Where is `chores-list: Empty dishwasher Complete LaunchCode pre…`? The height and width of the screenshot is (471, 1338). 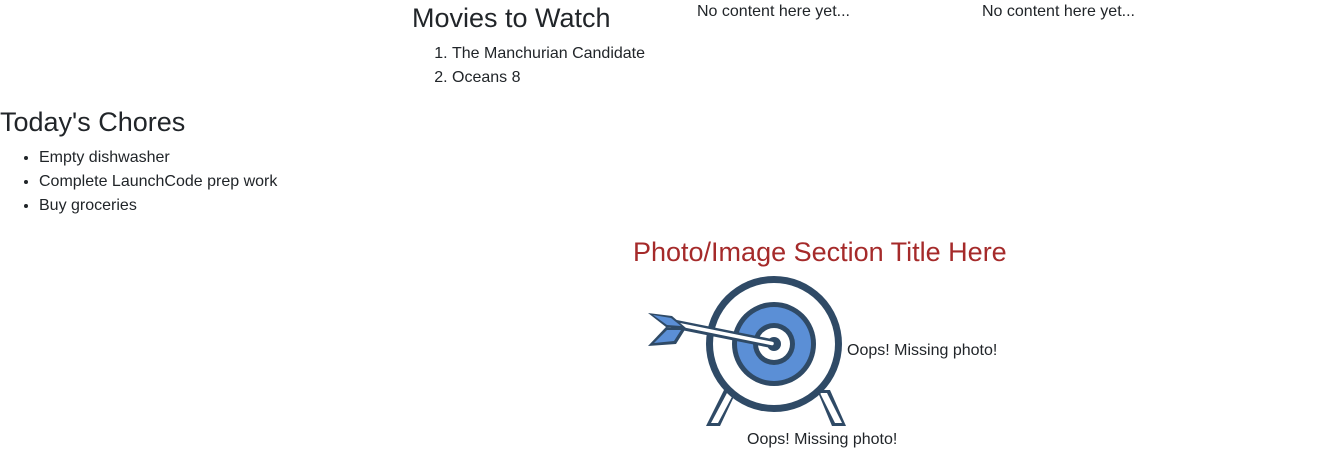
chores-list: Empty dishwasher Complete LaunchCode pre… is located at coordinates (200, 182).